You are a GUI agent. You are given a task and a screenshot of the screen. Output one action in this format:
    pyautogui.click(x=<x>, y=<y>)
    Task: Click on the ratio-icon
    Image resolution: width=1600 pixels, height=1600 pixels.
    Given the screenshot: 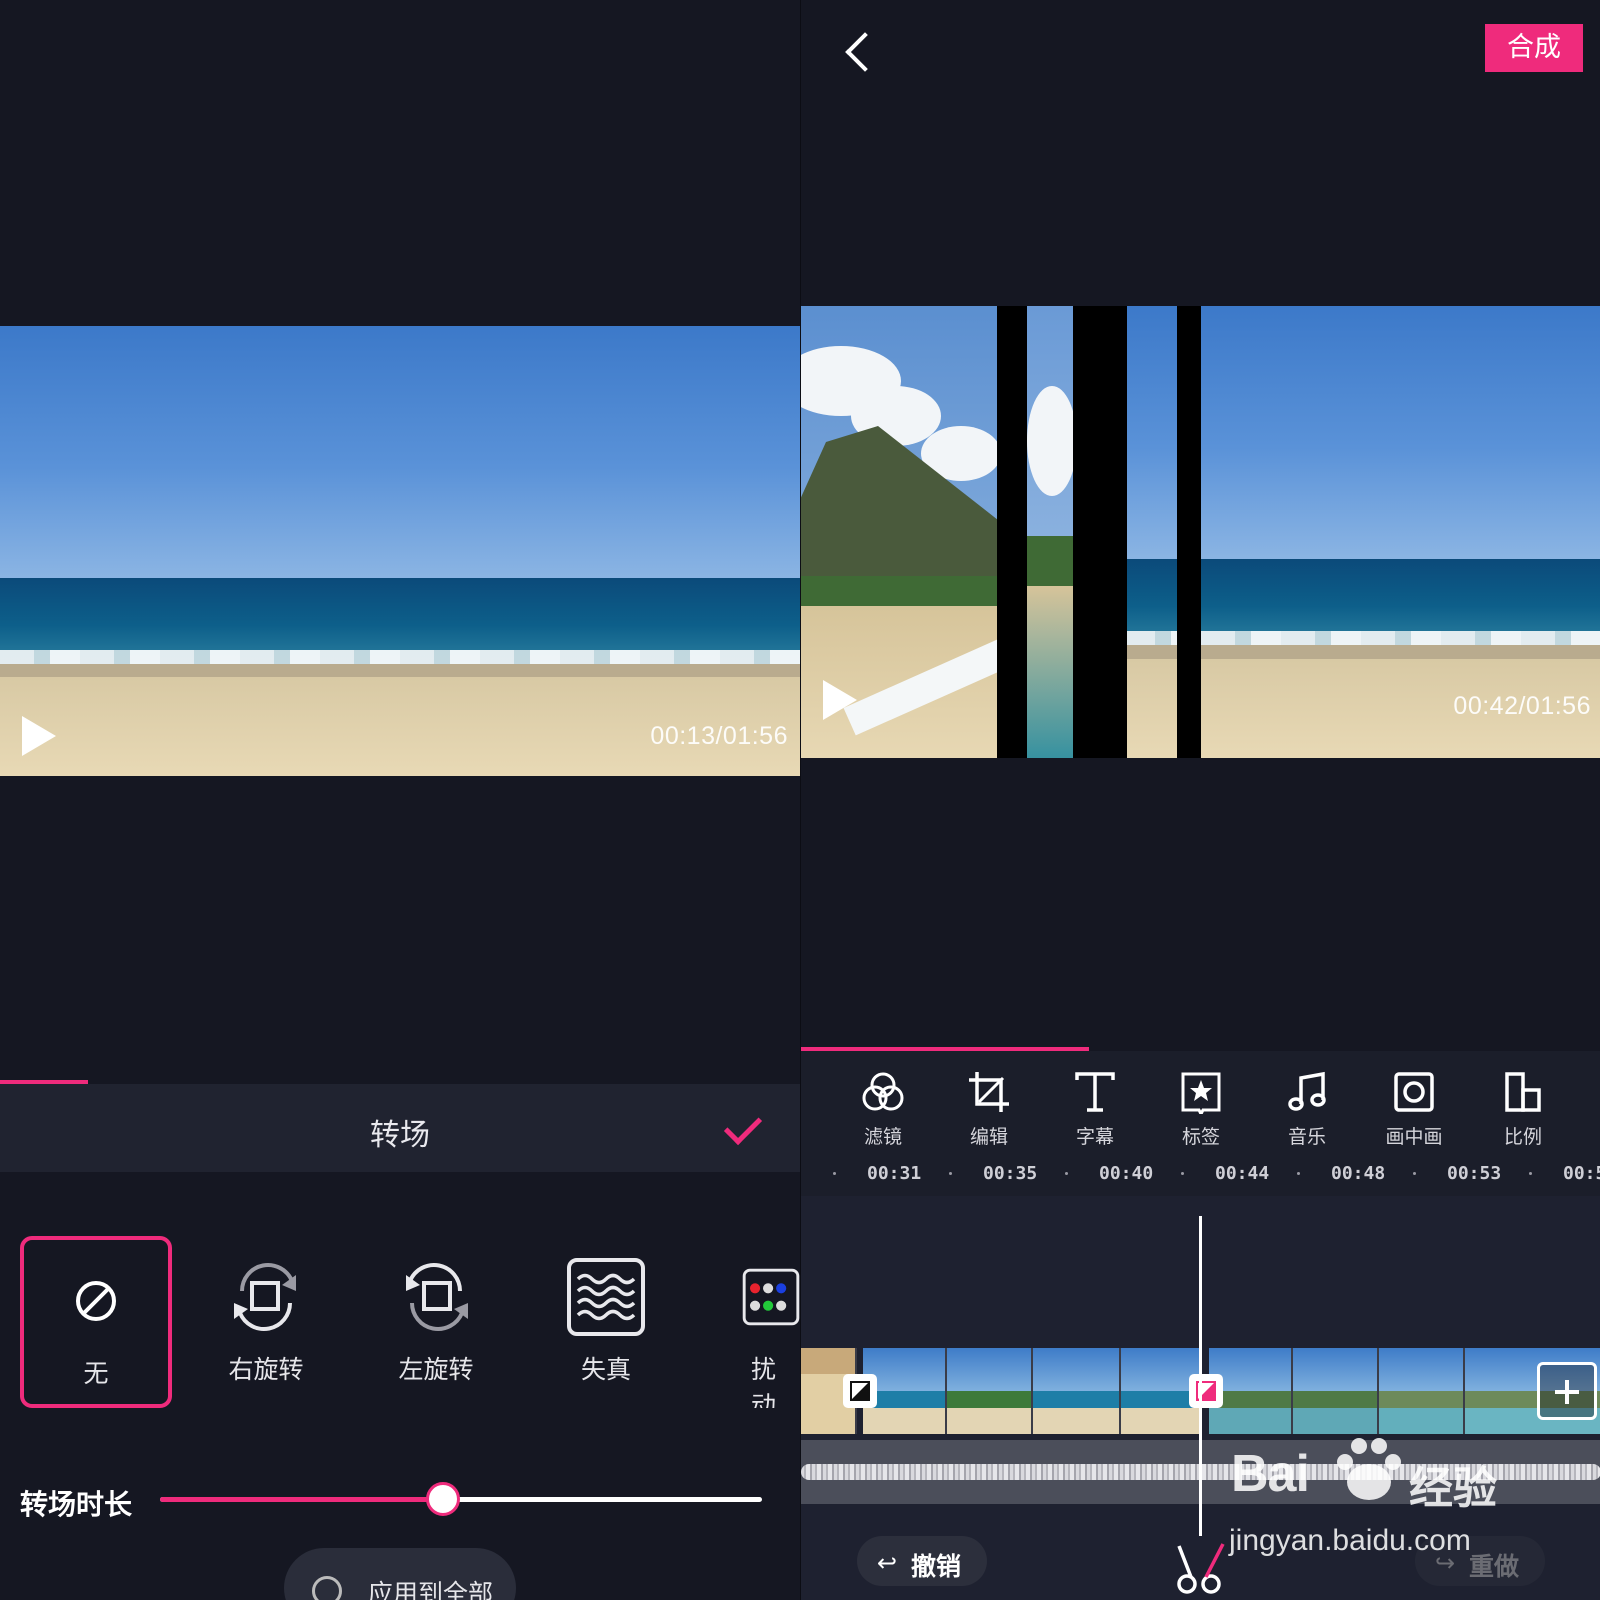 What is the action you would take?
    pyautogui.click(x=1523, y=1092)
    